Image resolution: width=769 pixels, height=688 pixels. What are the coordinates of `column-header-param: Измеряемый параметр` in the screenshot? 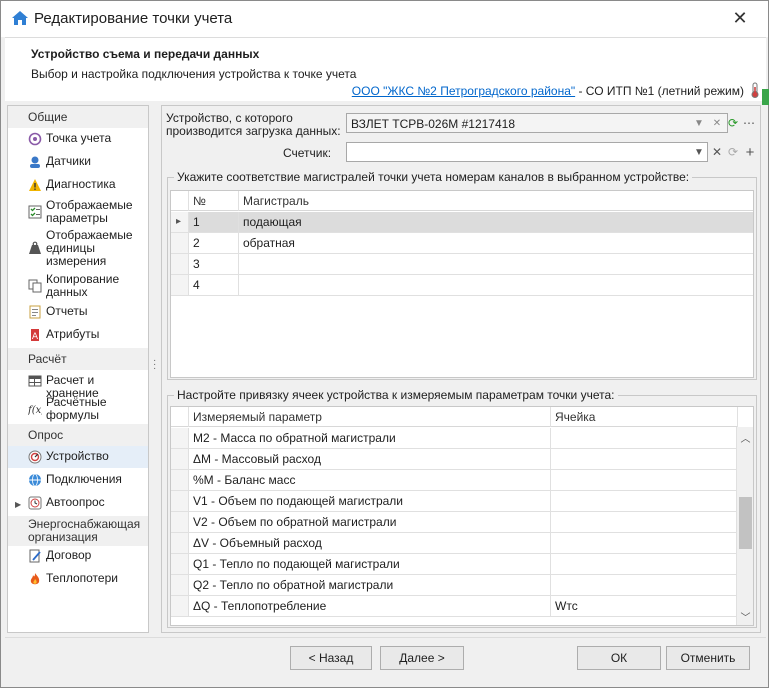 It's located at (370, 417).